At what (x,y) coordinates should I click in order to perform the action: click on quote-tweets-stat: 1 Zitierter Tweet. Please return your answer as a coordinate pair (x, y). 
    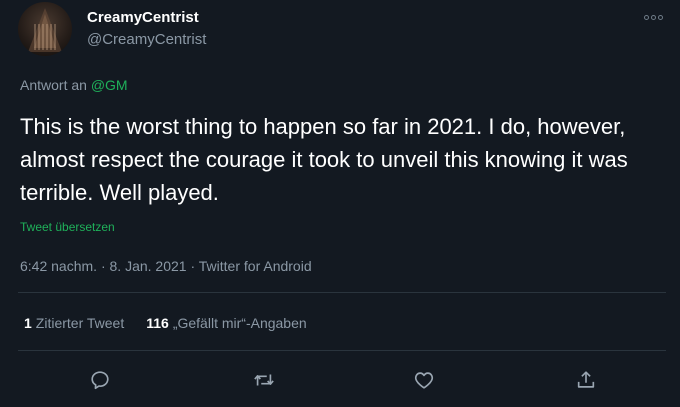
    Looking at the image, I should click on (74, 323).